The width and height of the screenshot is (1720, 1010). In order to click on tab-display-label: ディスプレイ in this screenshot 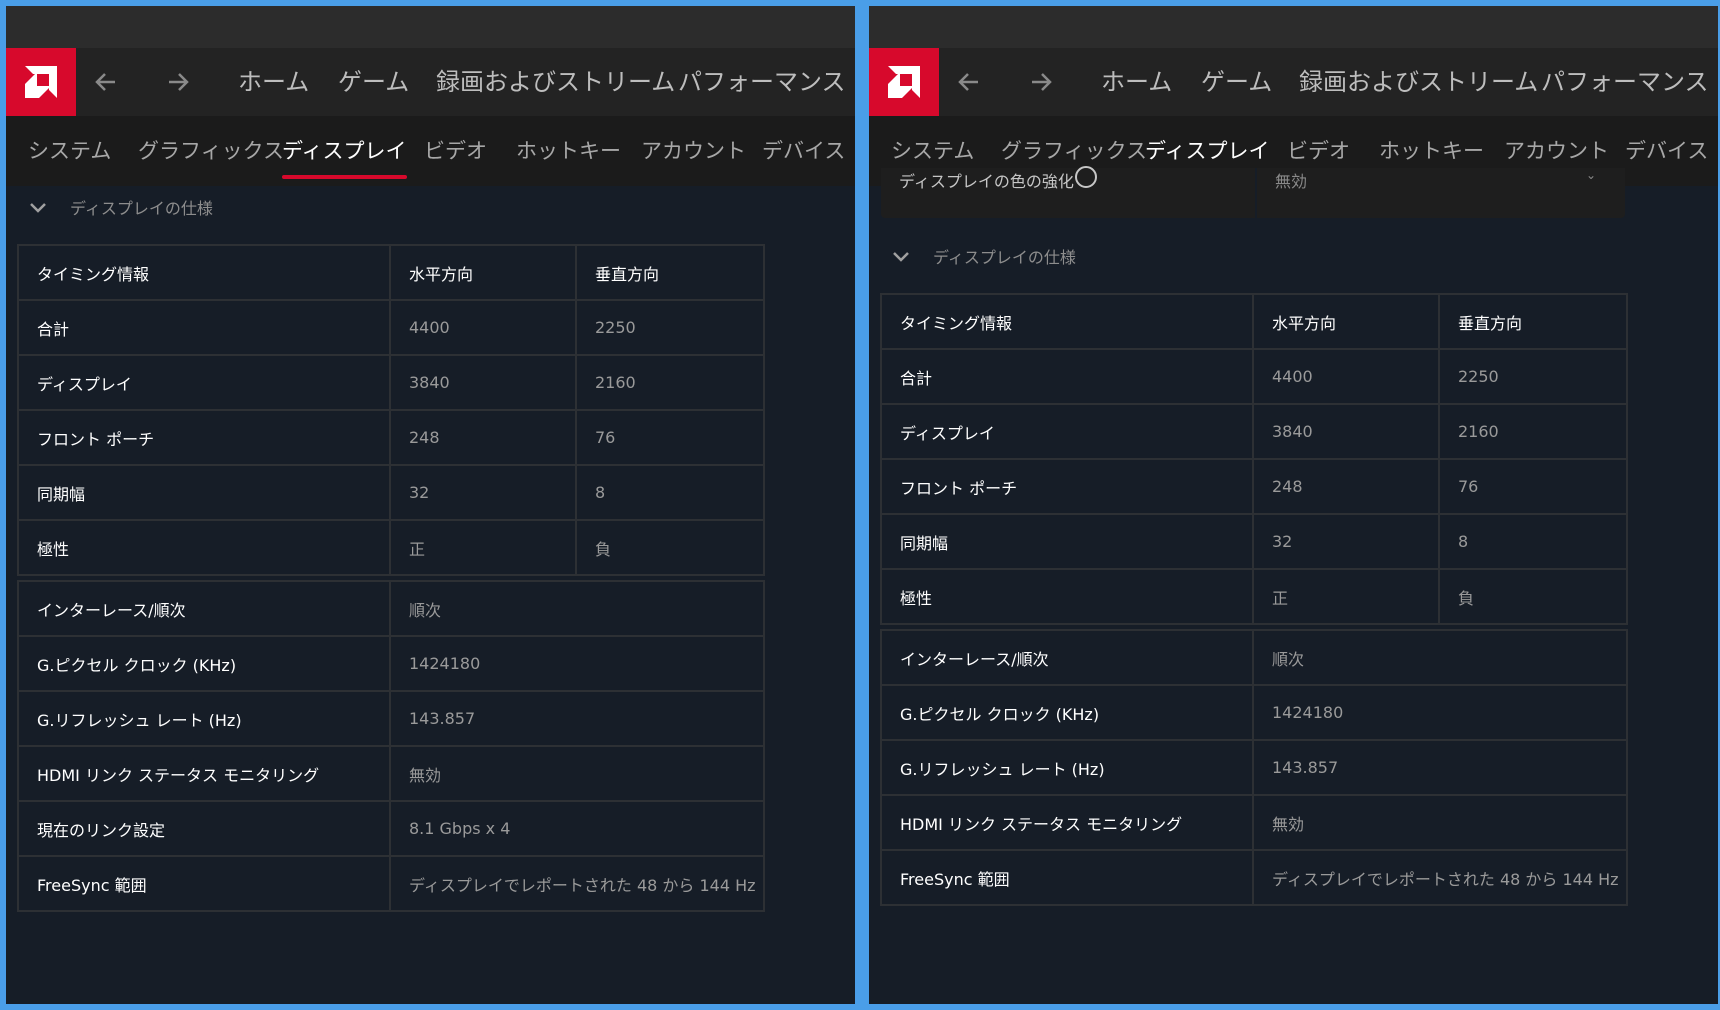, I will do `click(1207, 151)`.